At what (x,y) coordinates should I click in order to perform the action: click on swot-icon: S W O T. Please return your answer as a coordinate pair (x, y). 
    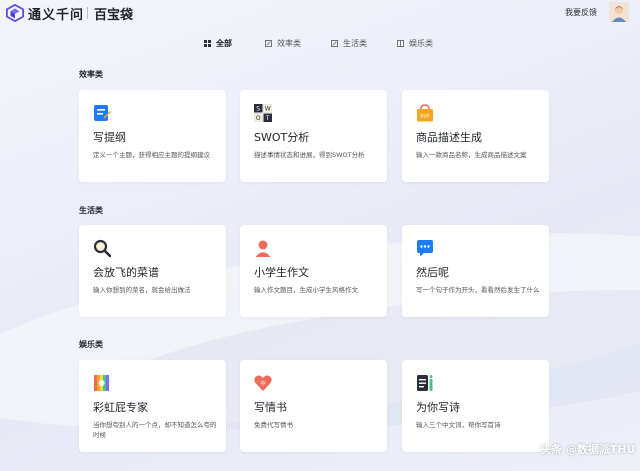
    Looking at the image, I should click on (263, 113).